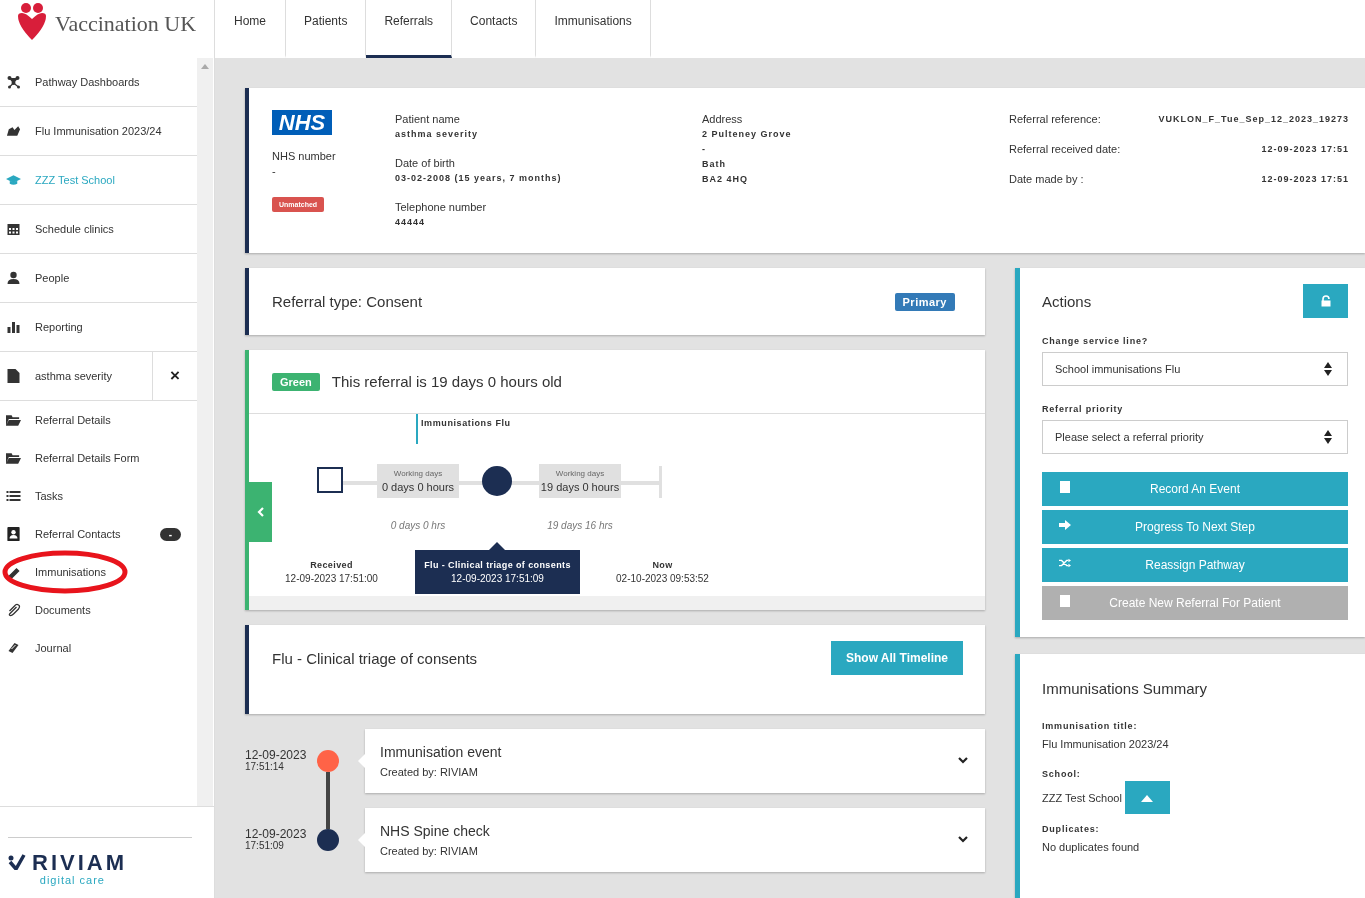 The image size is (1365, 898). Describe the element at coordinates (1065, 563) in the screenshot. I see `shuffle-icon` at that location.